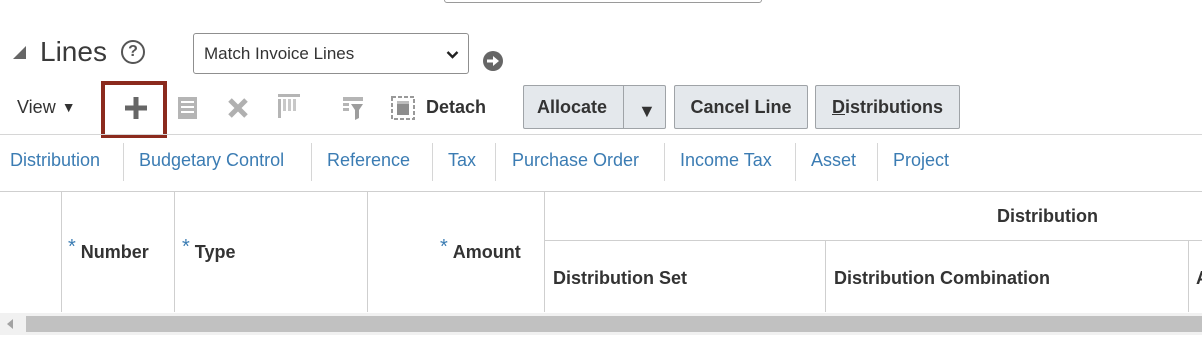 This screenshot has width=1202, height=343. I want to click on view-select-value: Match Invoice Lines, so click(279, 53).